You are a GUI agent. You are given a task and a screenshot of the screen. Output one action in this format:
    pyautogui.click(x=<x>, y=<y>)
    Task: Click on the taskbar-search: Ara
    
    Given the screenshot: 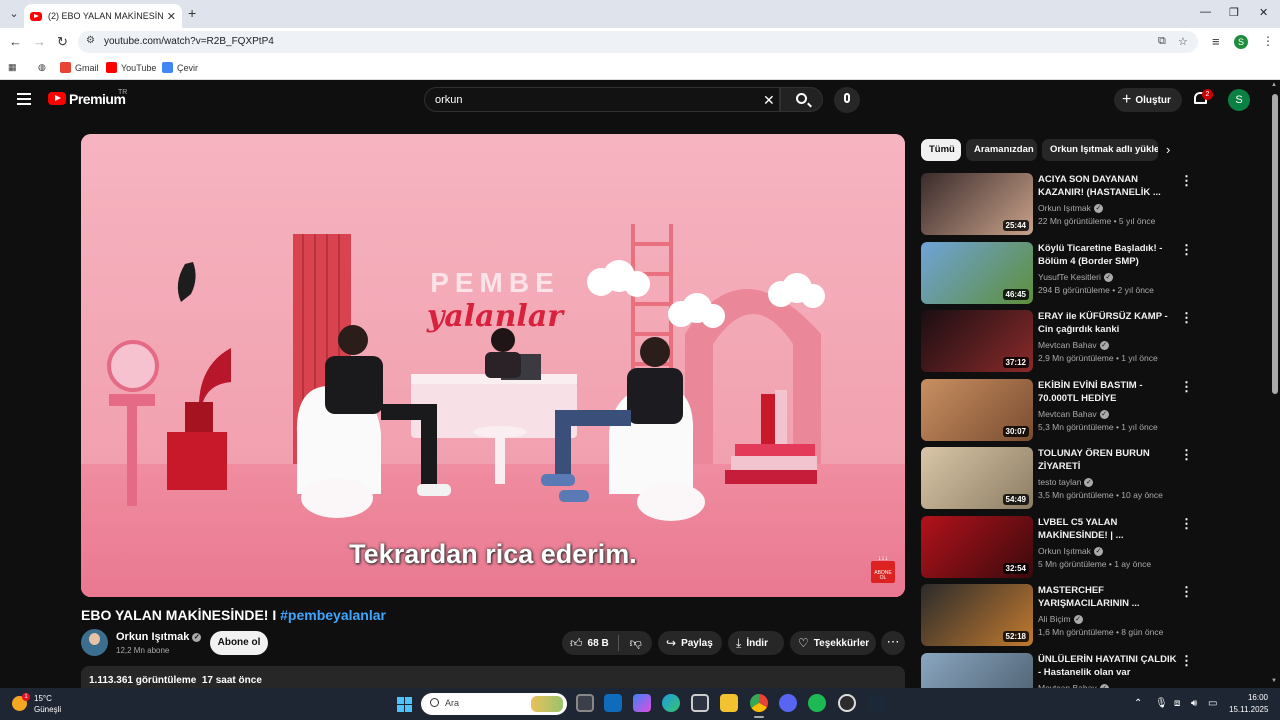 What is the action you would take?
    pyautogui.click(x=494, y=704)
    